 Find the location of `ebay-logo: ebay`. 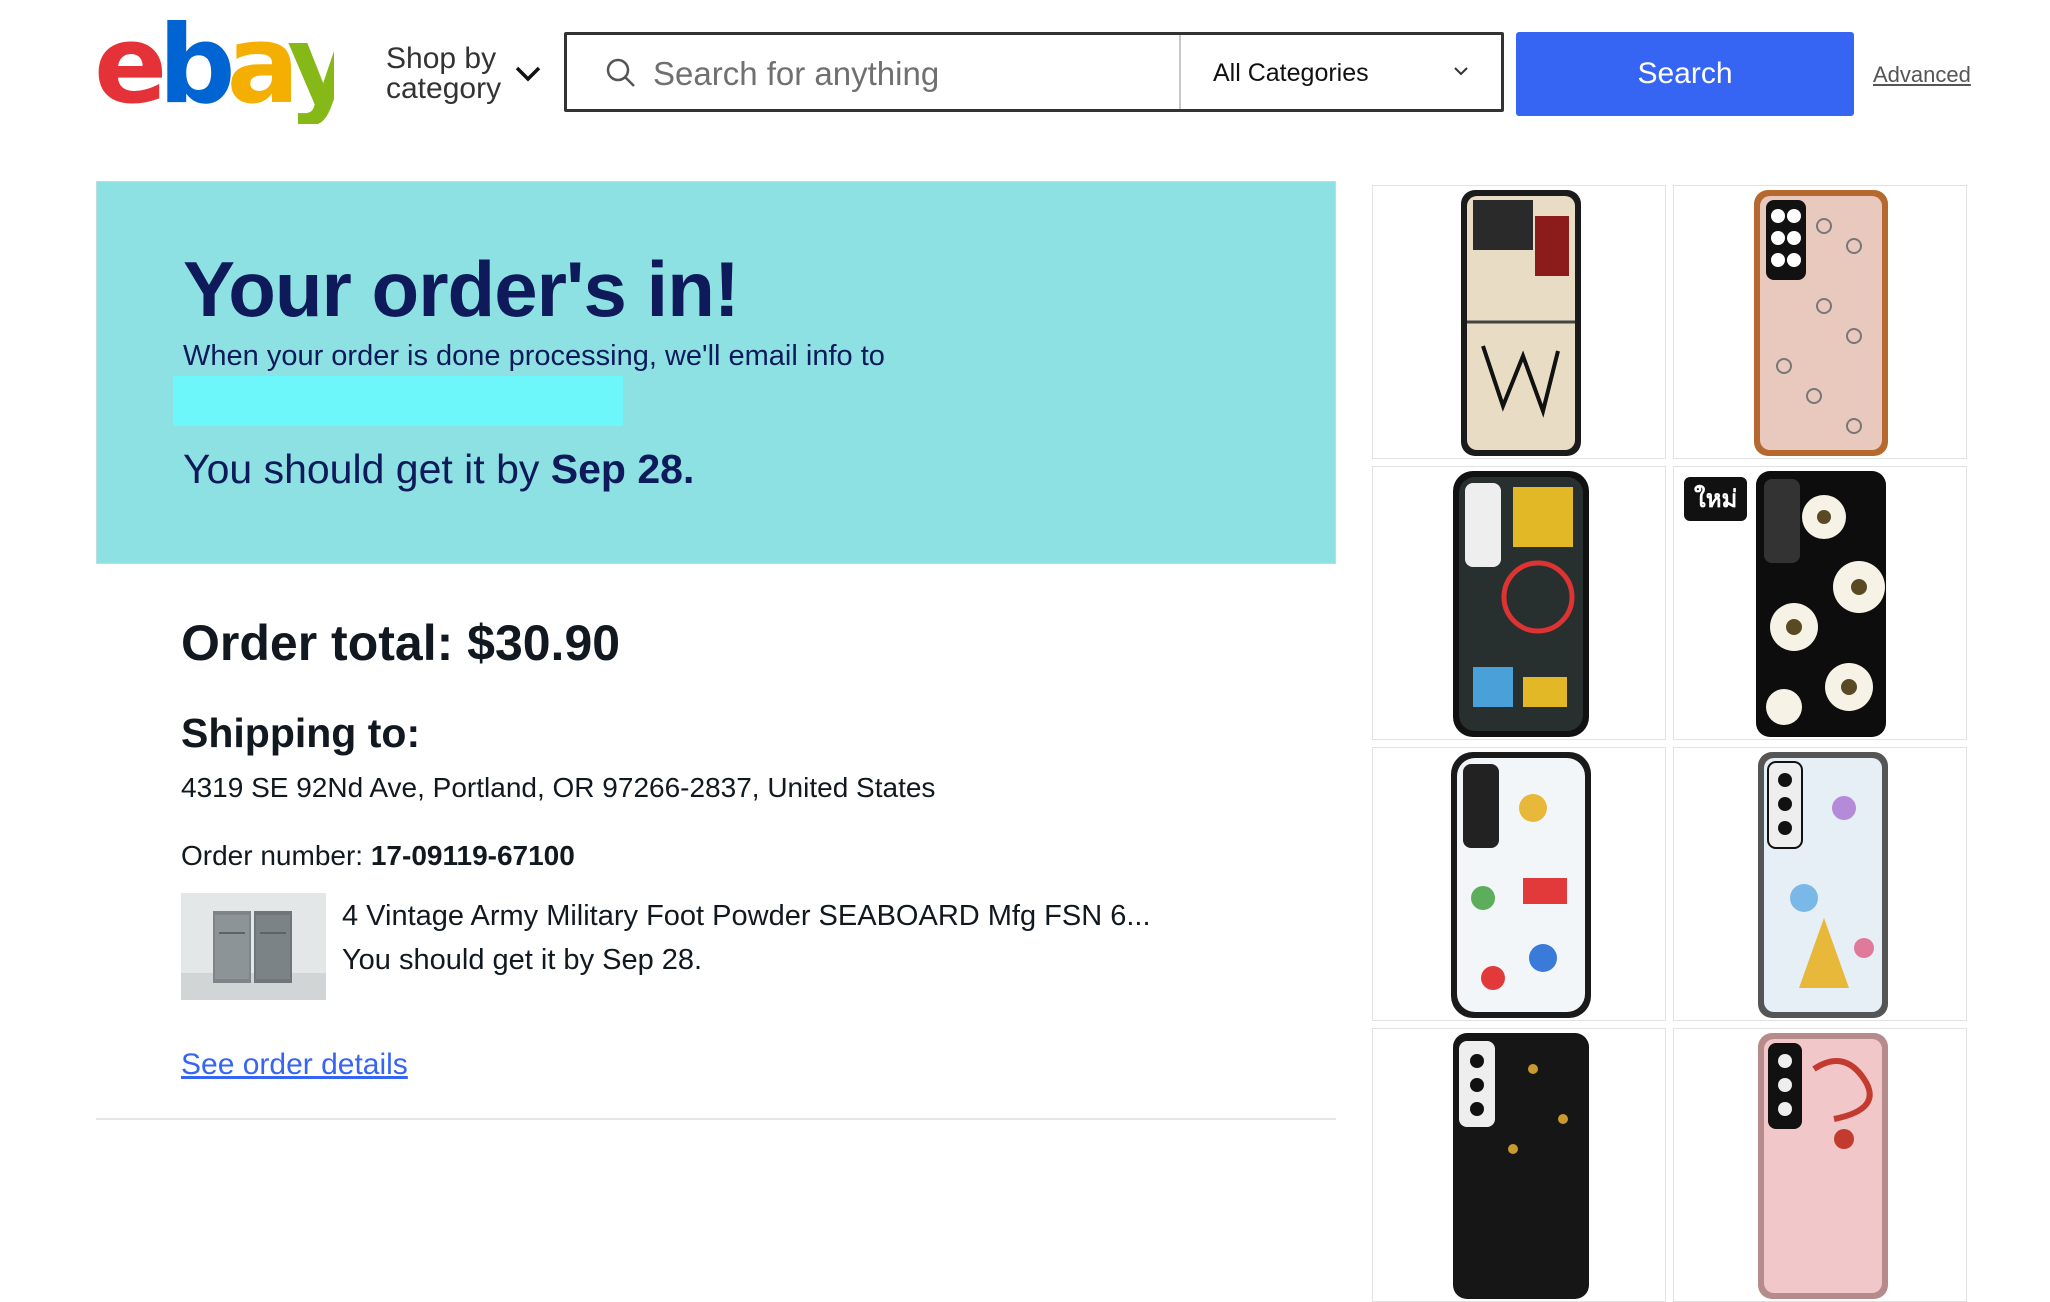

ebay-logo: ebay is located at coordinates (214, 70).